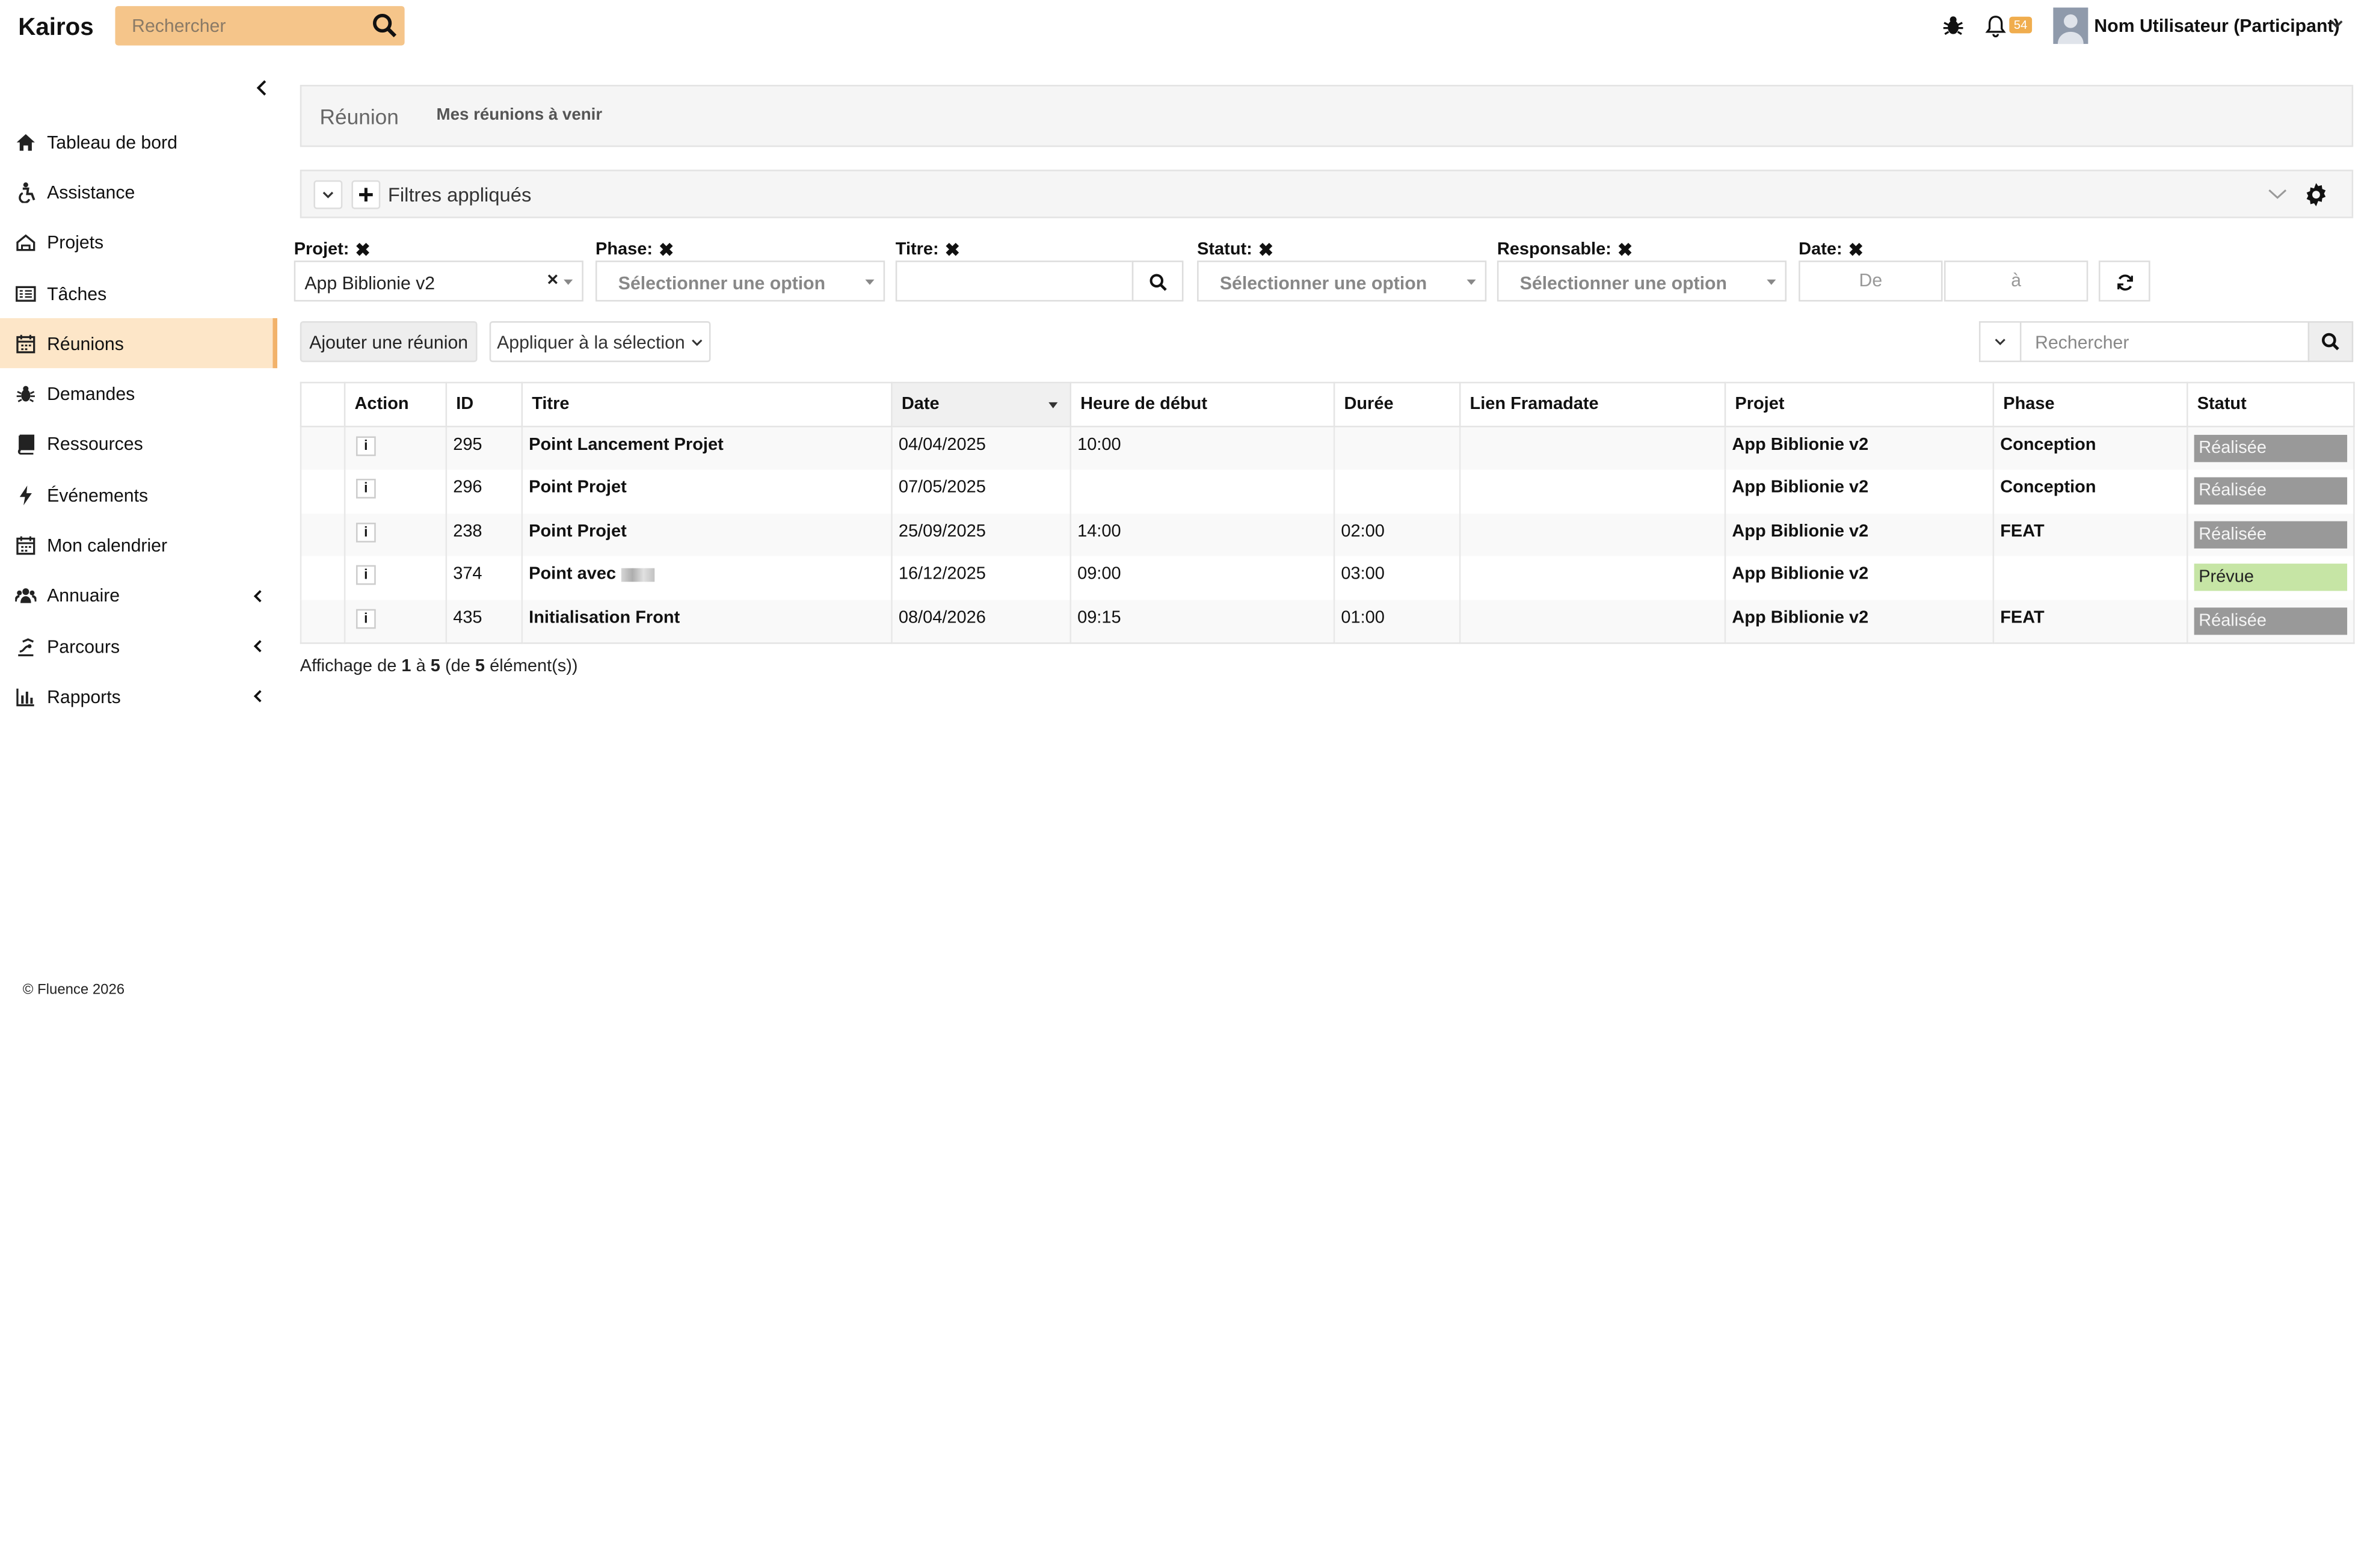 Image resolution: width=2376 pixels, height=1568 pixels. What do you see at coordinates (1859, 535) in the screenshot?
I see `projet-cell: App Biblionie v2` at bounding box center [1859, 535].